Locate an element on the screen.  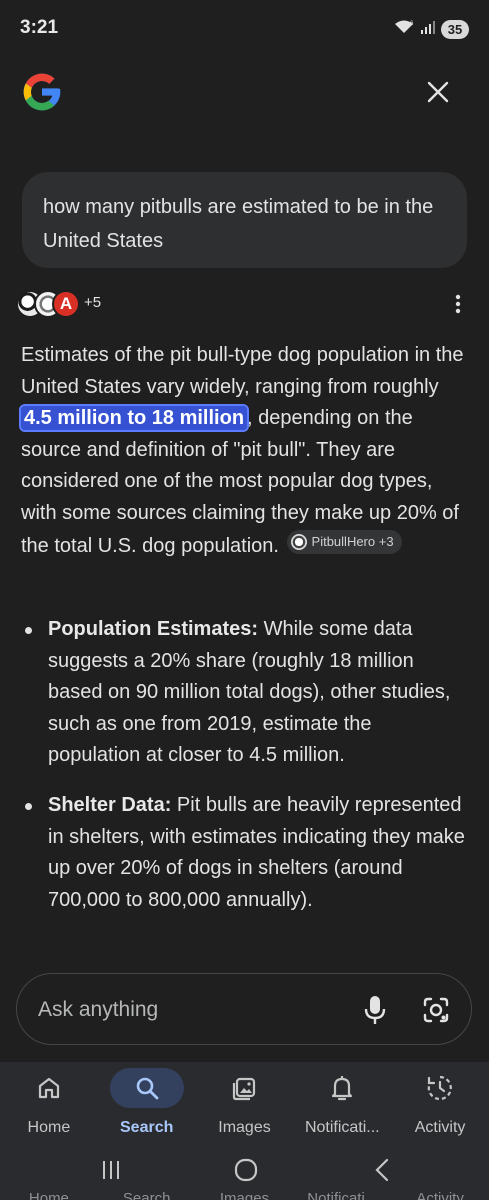
sources-extra-count: +5 is located at coordinates (92, 302).